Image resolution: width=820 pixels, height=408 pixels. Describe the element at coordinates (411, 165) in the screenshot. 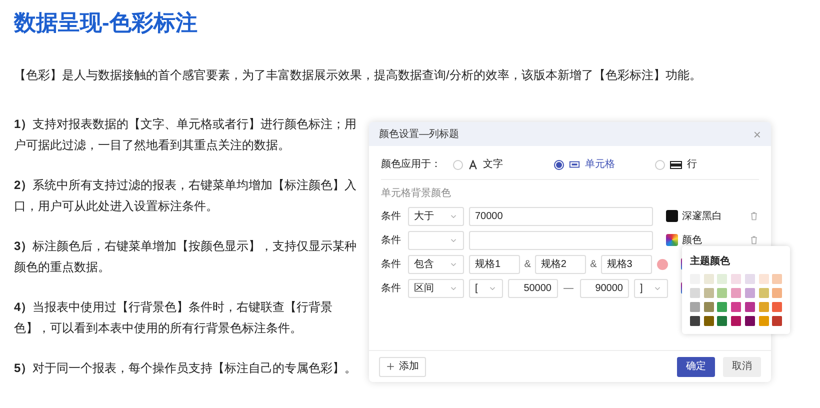

I see `apply-label: 颜色应用于：` at that location.